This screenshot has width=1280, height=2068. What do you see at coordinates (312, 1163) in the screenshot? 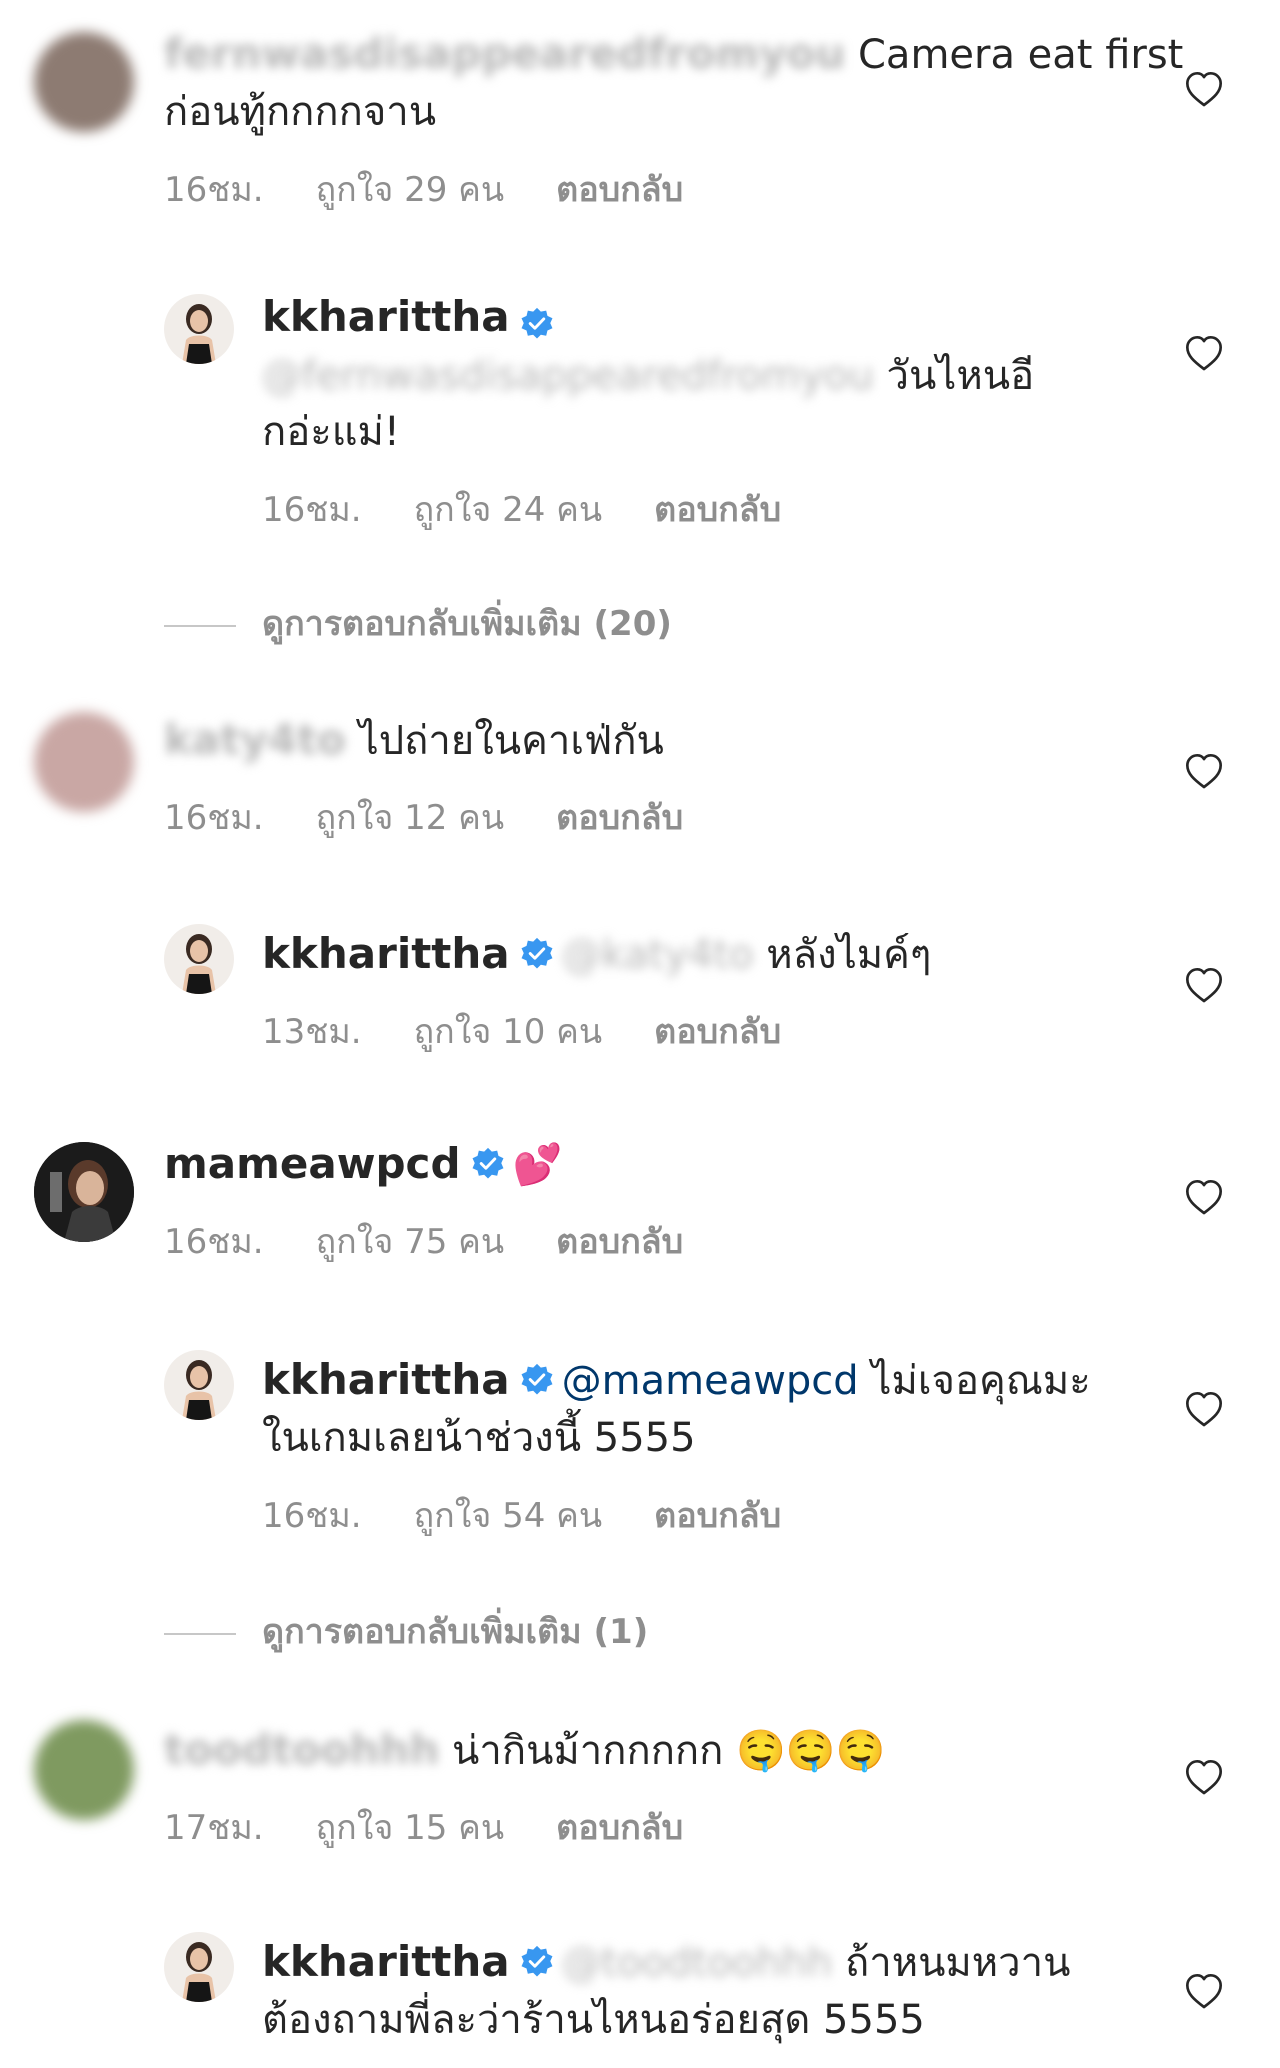
I see `comment-username: mameawpcd` at bounding box center [312, 1163].